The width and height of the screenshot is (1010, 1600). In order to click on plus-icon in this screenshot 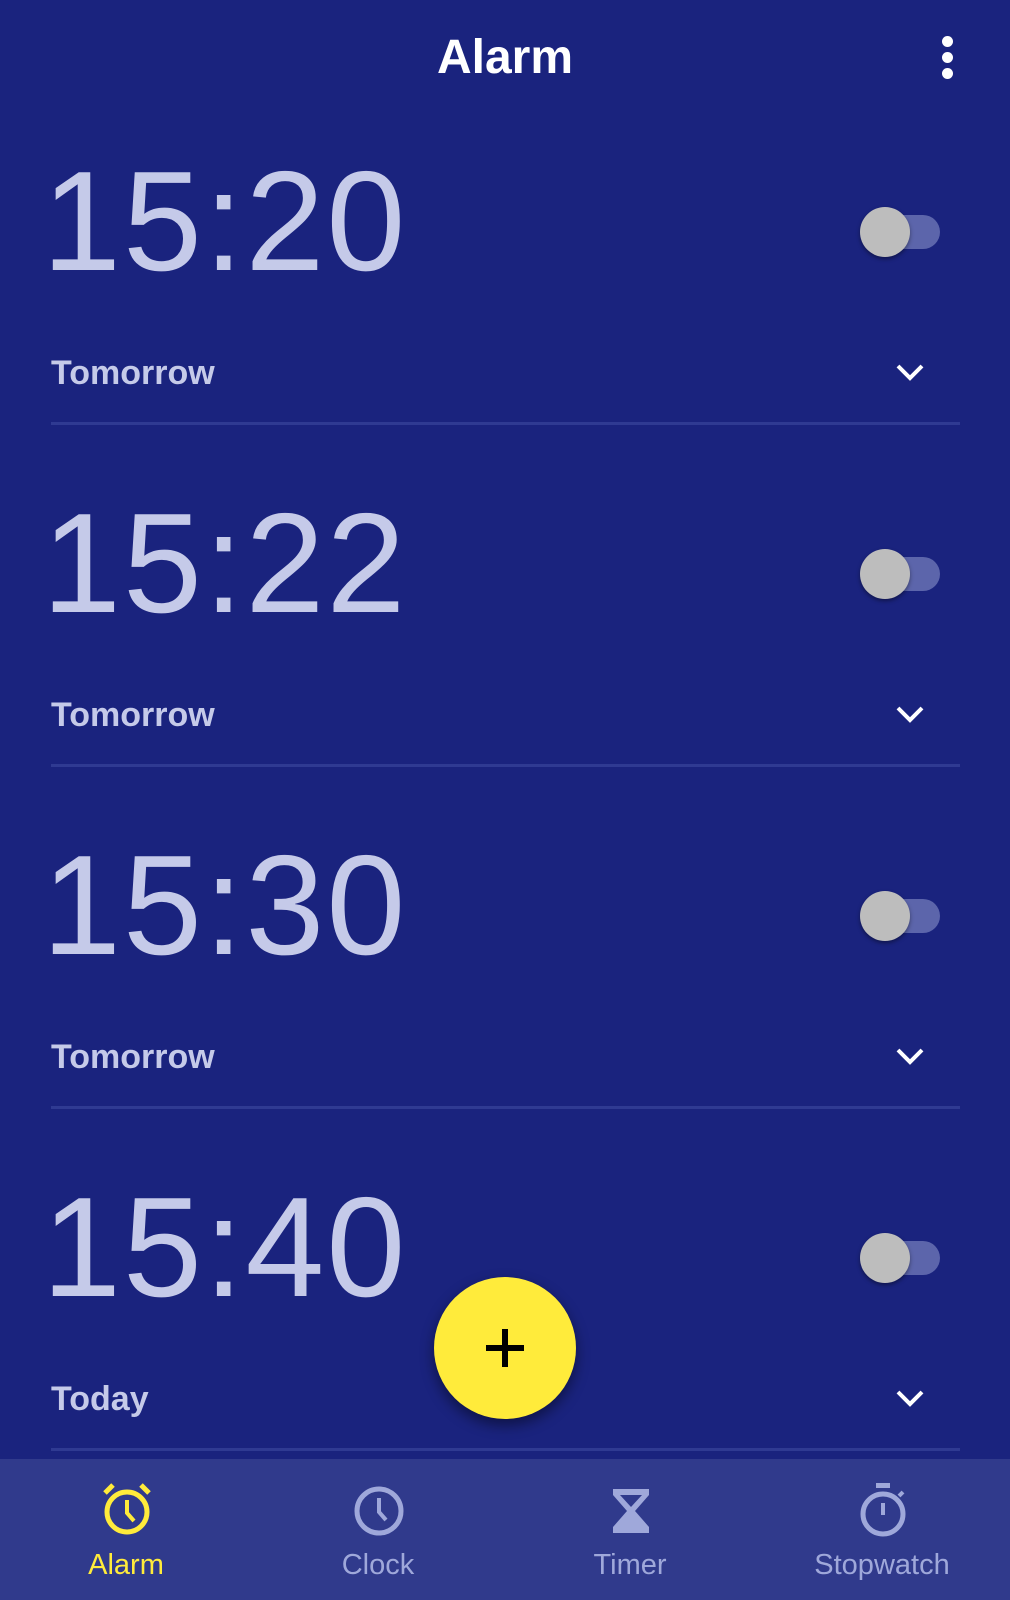, I will do `click(505, 1348)`.